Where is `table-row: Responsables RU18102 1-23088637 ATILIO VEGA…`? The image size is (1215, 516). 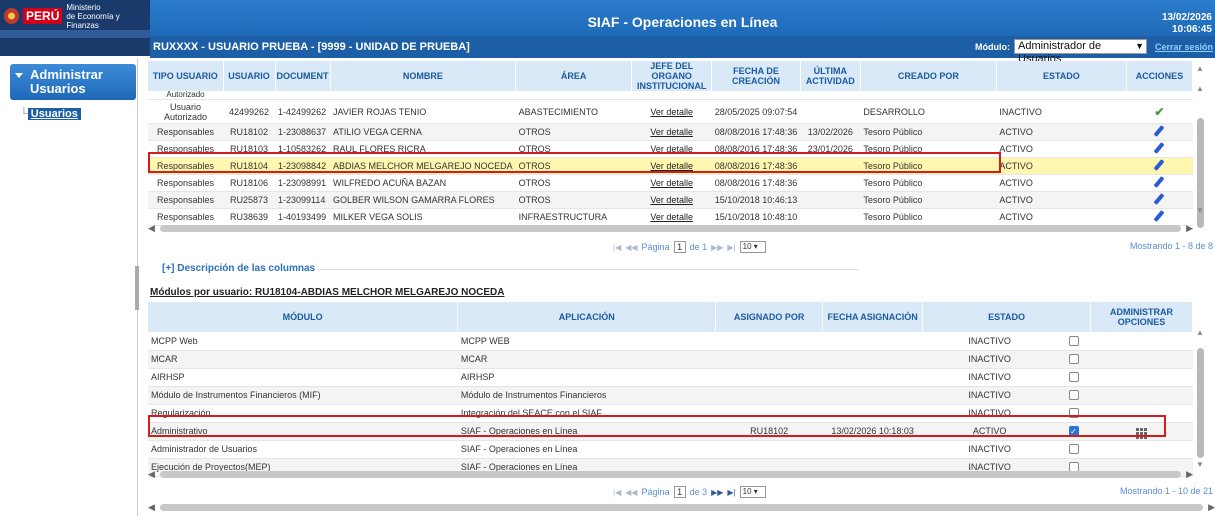 table-row: Responsables RU18102 1-23088637 ATILIO VEGA… is located at coordinates (670, 132).